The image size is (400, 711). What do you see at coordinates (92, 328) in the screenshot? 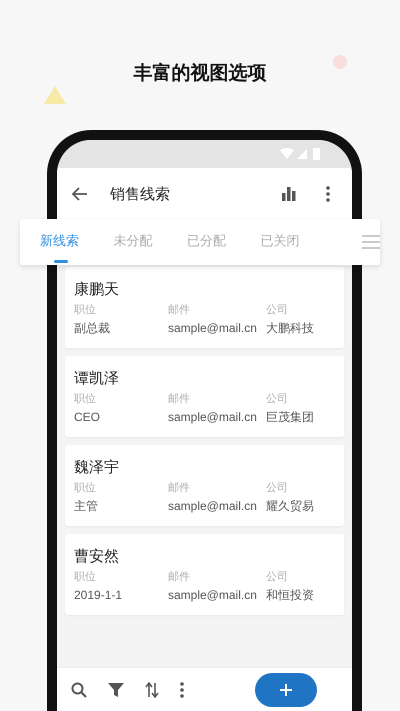
I see `field-value: 副总裁` at bounding box center [92, 328].